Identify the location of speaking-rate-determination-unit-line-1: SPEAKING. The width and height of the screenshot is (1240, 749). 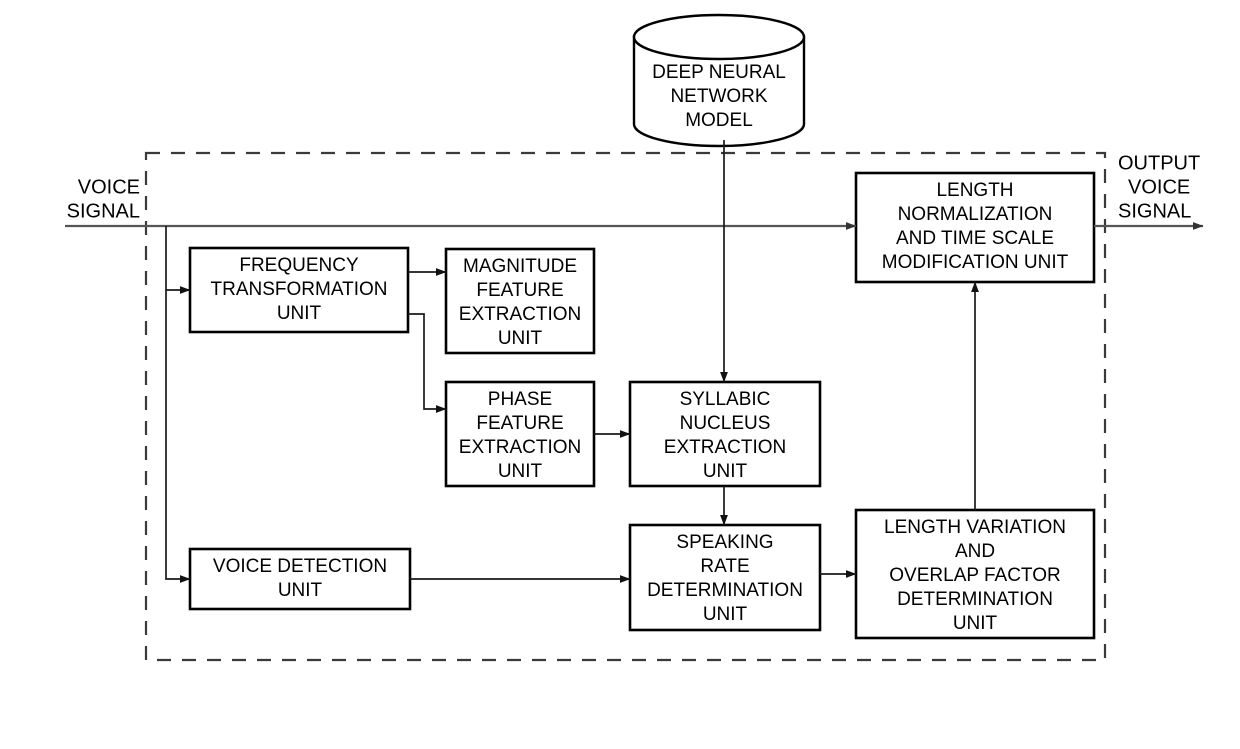
(724, 542).